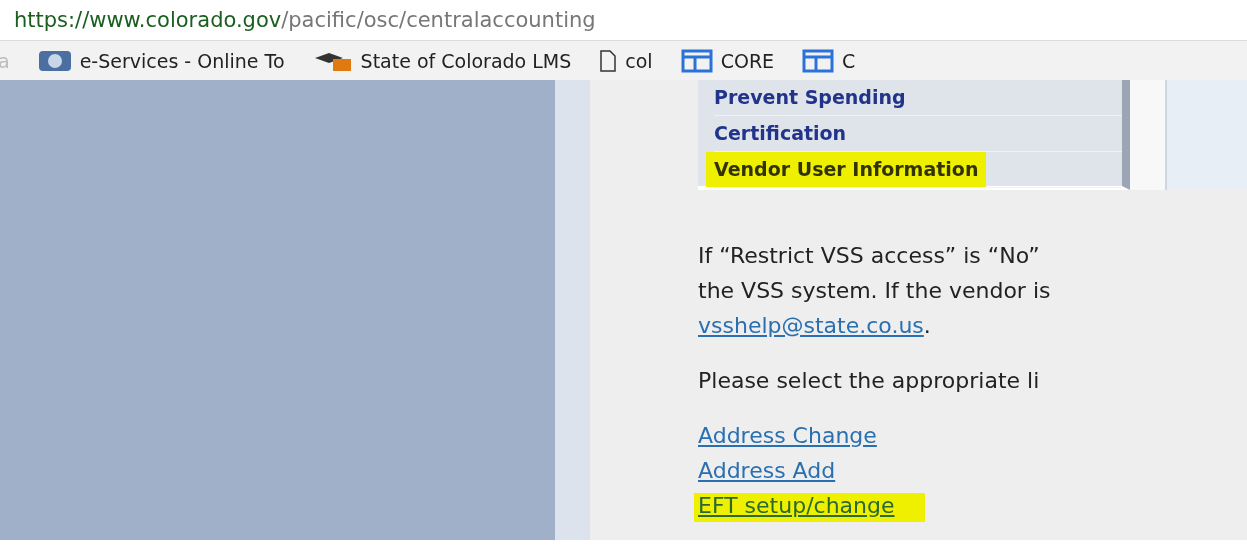  I want to click on email-link: vsshelp@state.co.us, so click(811, 325).